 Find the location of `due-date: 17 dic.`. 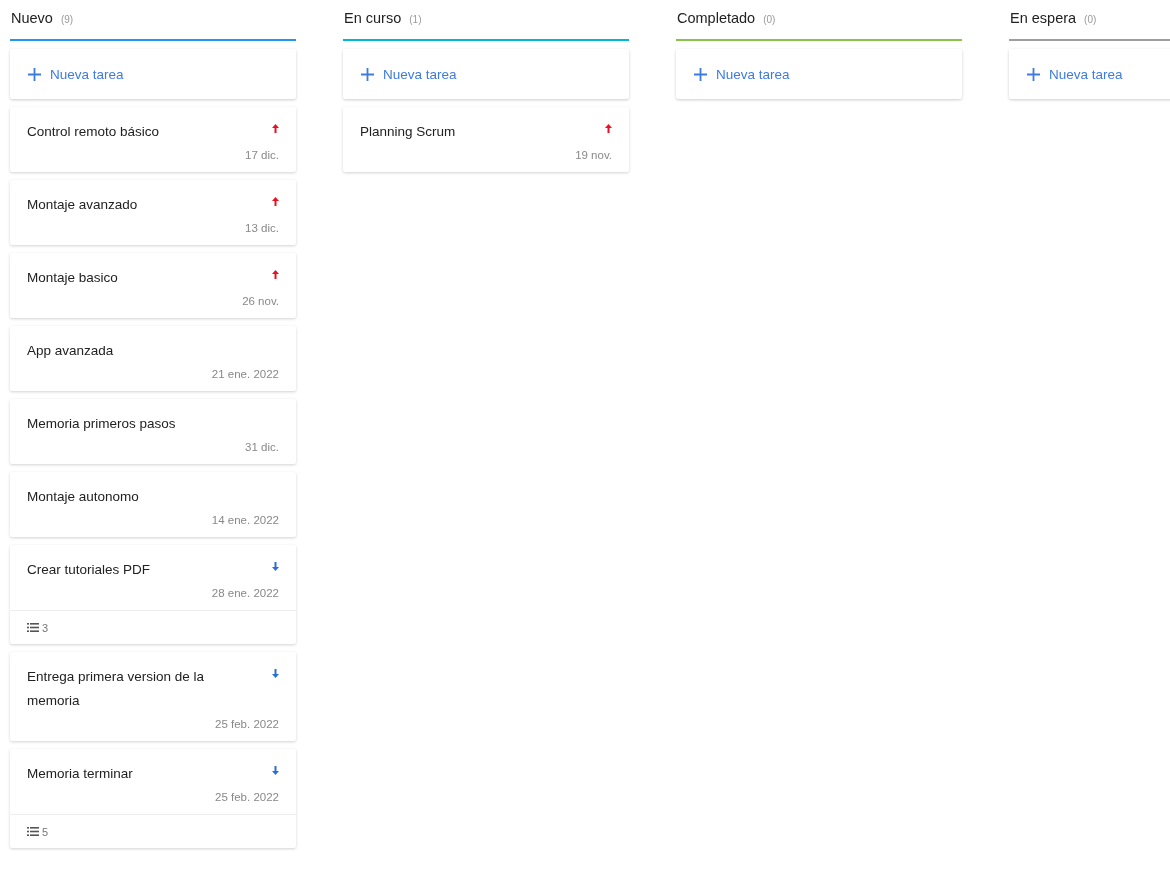

due-date: 17 dic. is located at coordinates (262, 155).